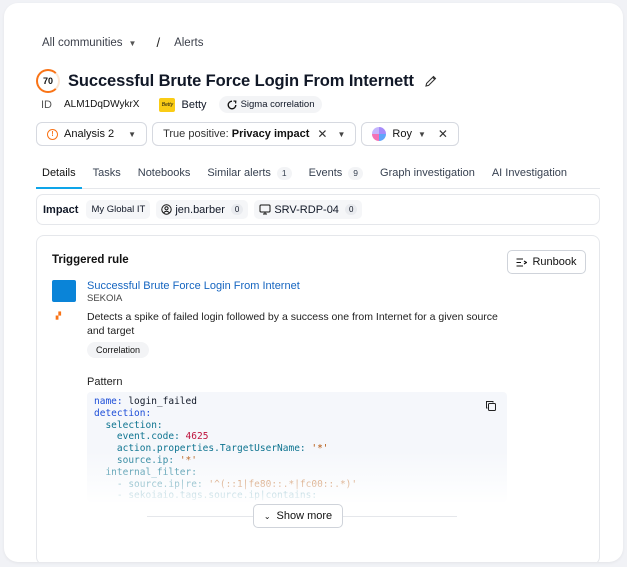 The width and height of the screenshot is (627, 567). Describe the element at coordinates (107, 176) in the screenshot. I see `tab-tasks: Tasks` at that location.